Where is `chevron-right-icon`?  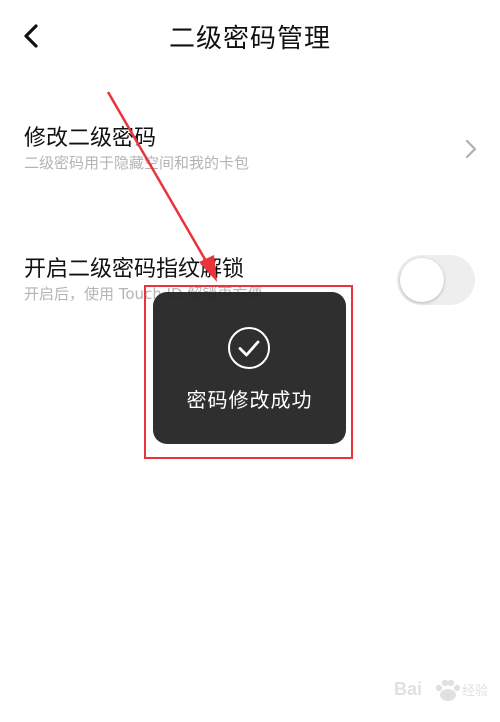
chevron-right-icon is located at coordinates (471, 149).